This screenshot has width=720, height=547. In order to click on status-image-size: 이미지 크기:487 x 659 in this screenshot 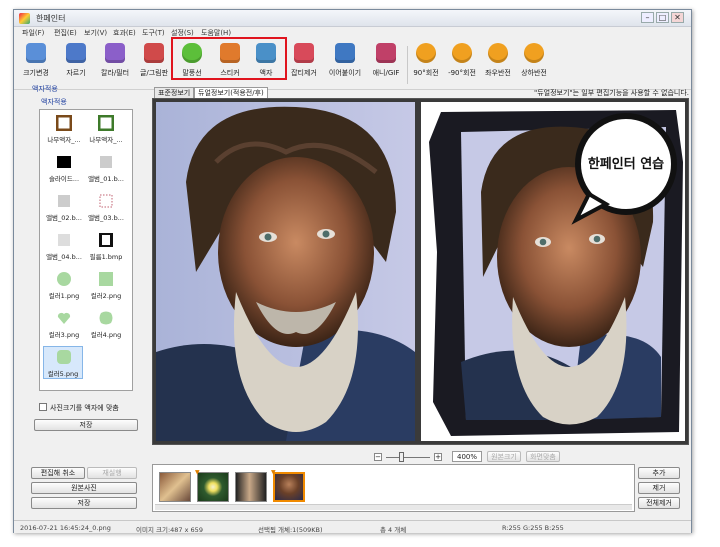, I will do `click(169, 530)`.